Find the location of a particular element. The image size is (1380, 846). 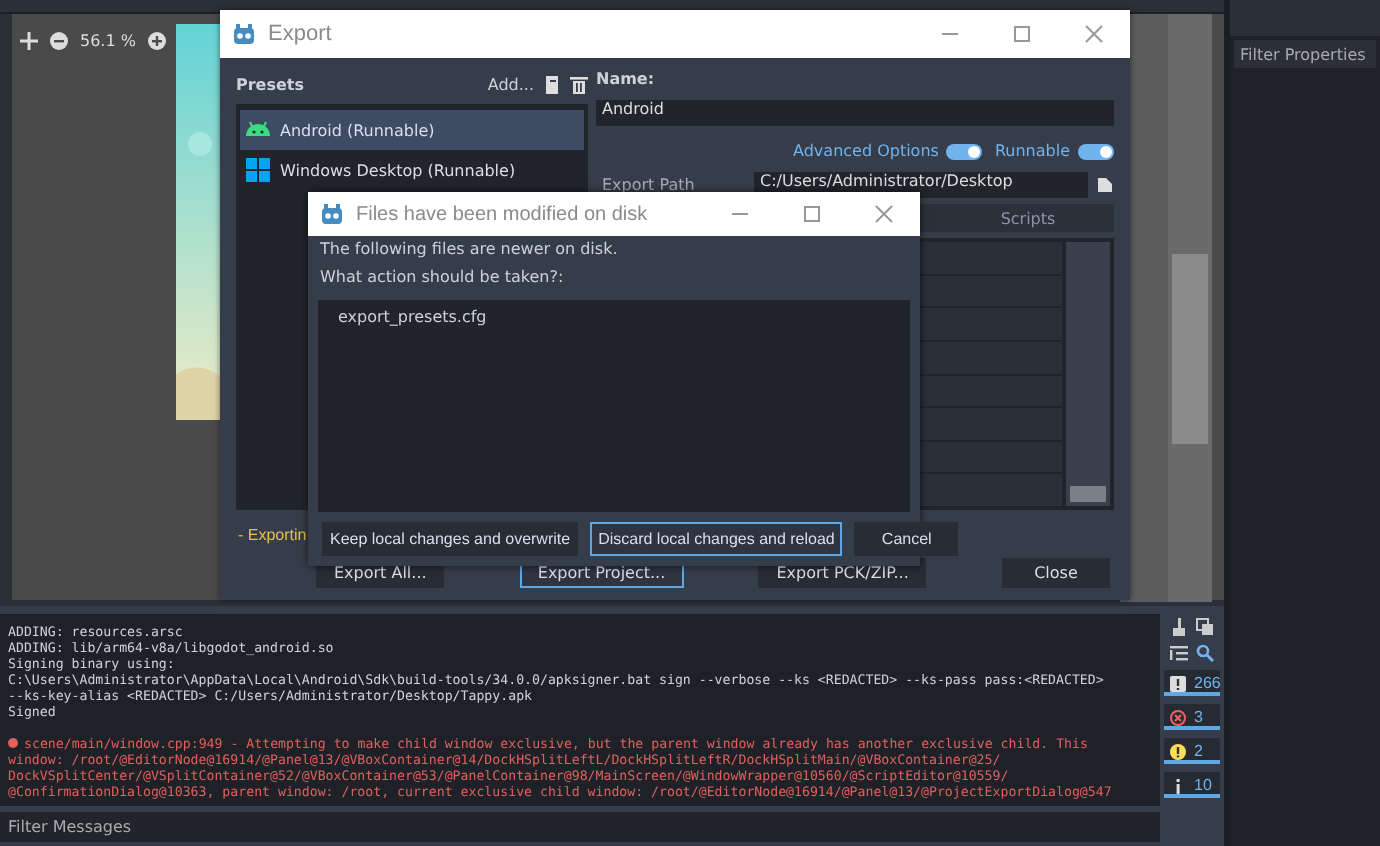

move-icon is located at coordinates (29, 41).